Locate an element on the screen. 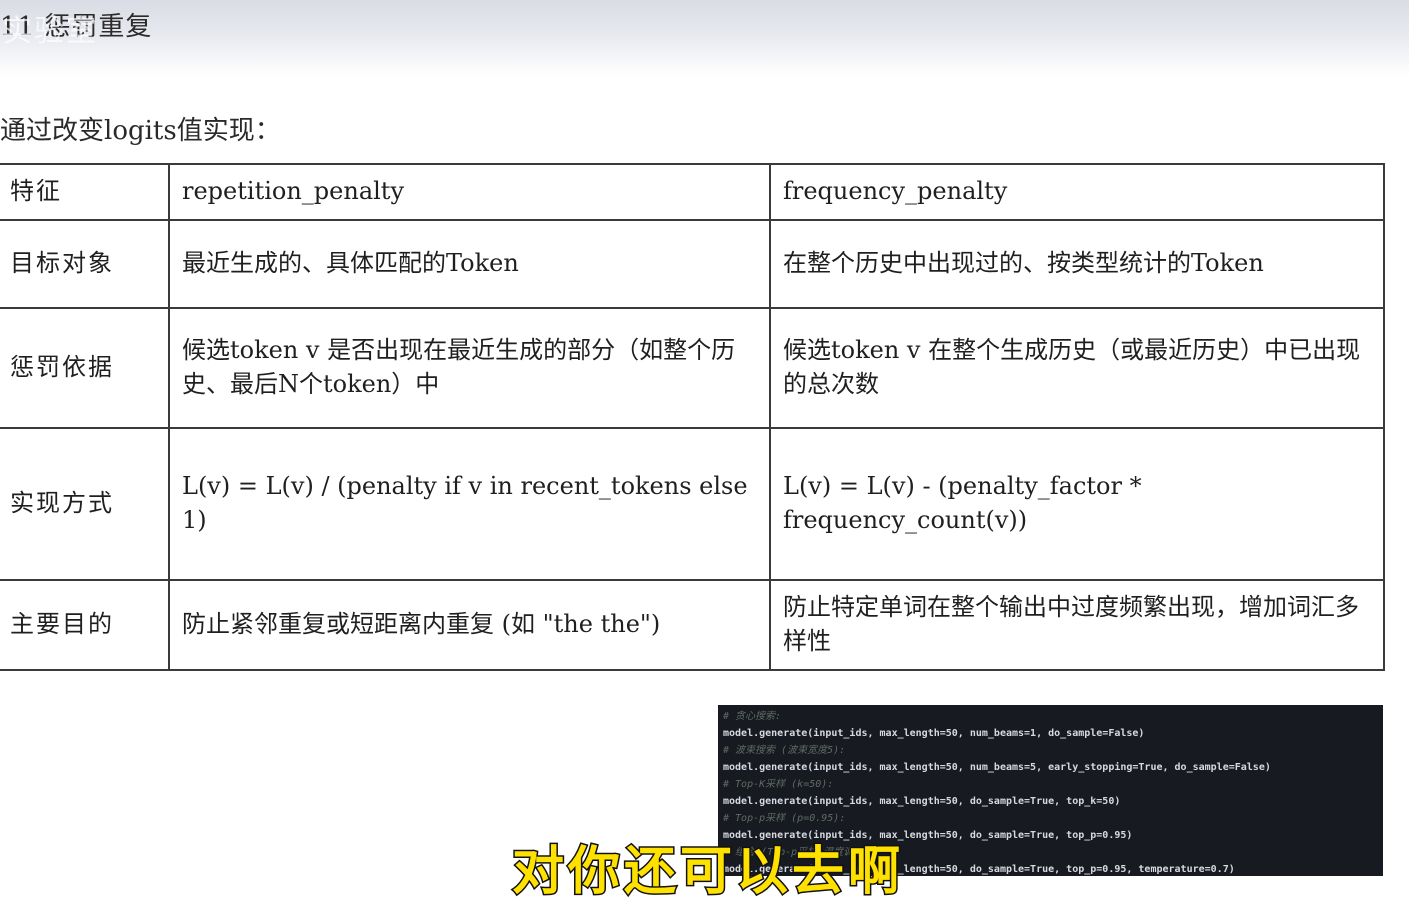 This screenshot has width=1409, height=902. header-banner is located at coordinates (704, 39).